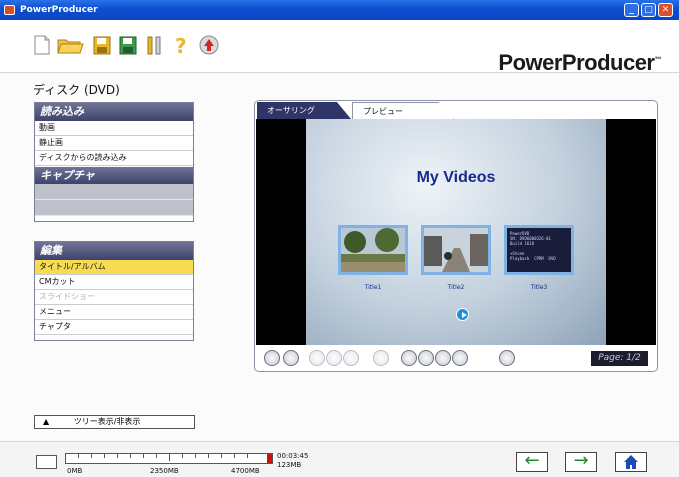 Image resolution: width=679 pixels, height=477 pixels. I want to click on fast-forward-button, so click(351, 358).